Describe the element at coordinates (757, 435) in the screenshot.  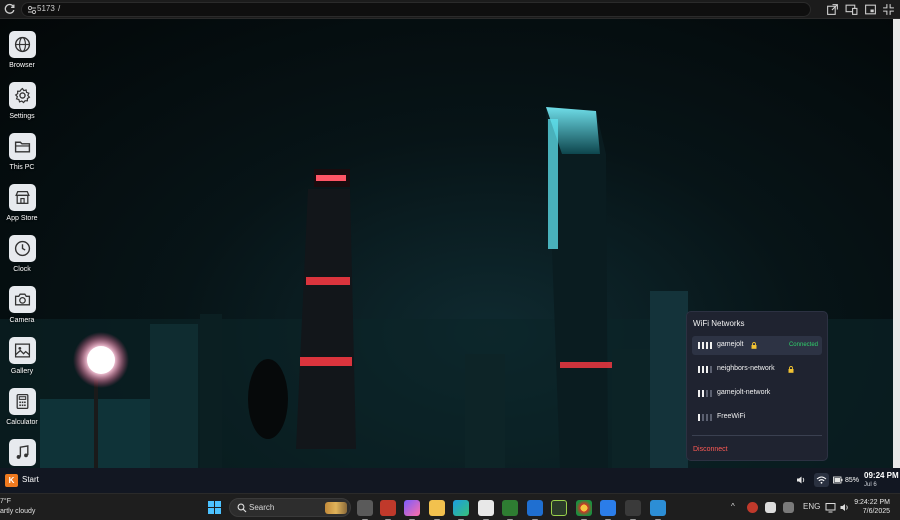
I see `wifi-divider` at that location.